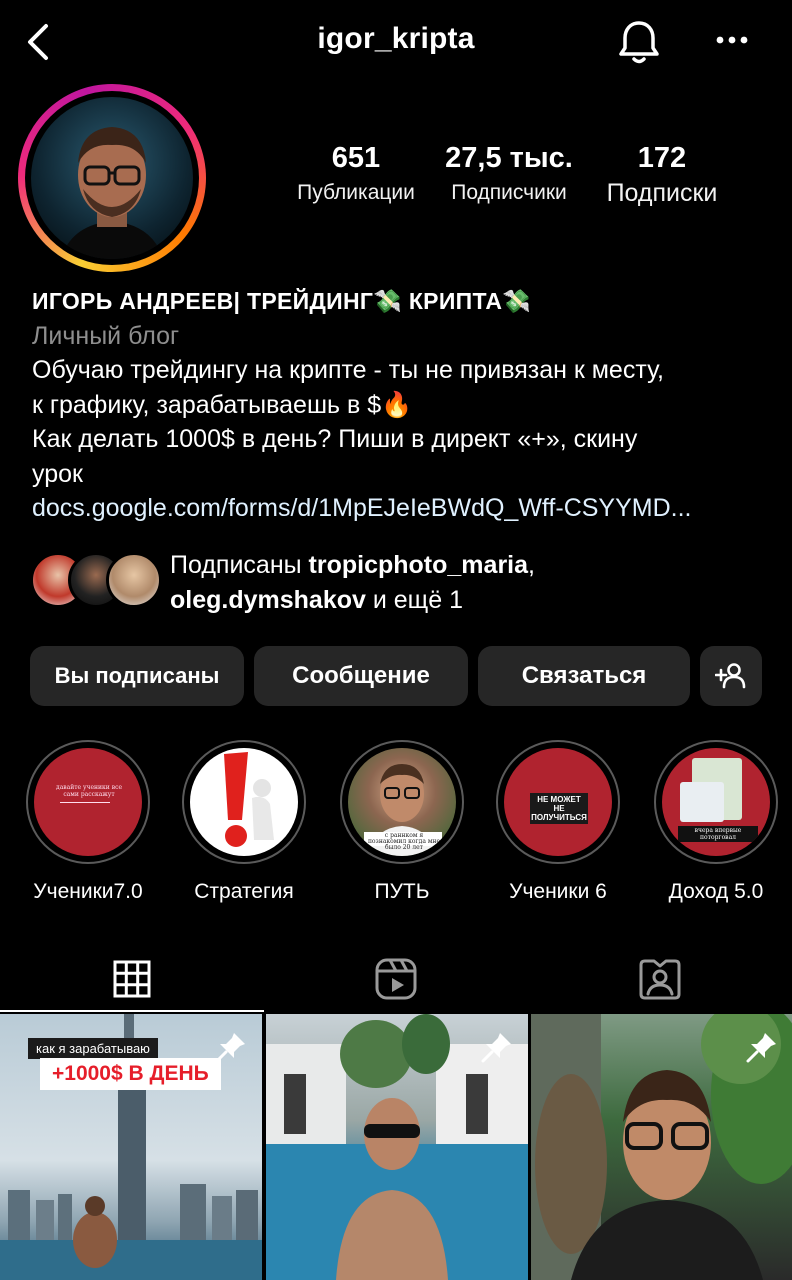  I want to click on stat-following-label: Подписки, so click(662, 193).